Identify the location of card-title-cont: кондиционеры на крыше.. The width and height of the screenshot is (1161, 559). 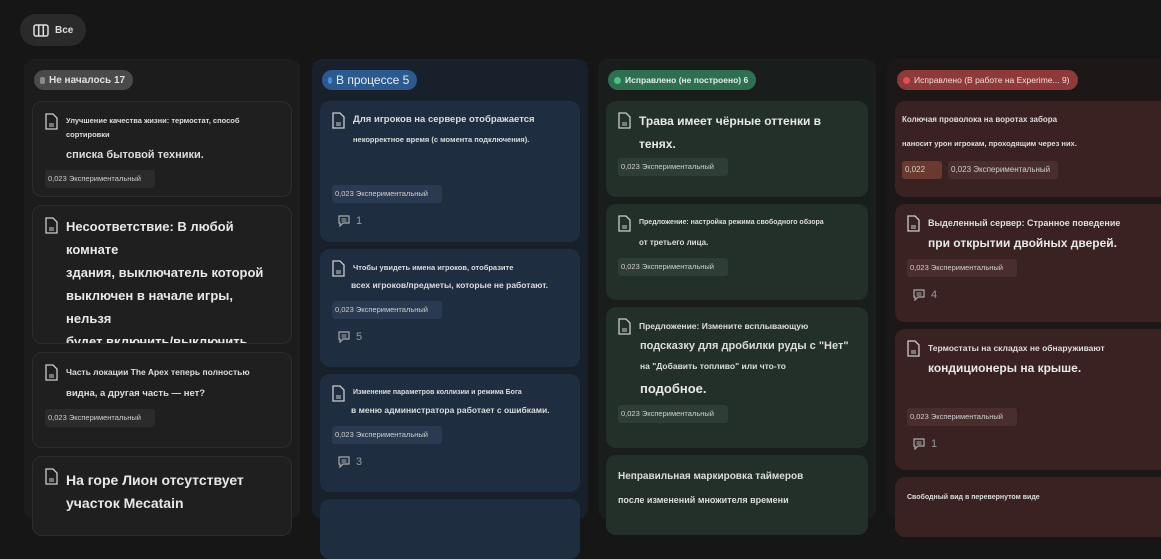
(1005, 368).